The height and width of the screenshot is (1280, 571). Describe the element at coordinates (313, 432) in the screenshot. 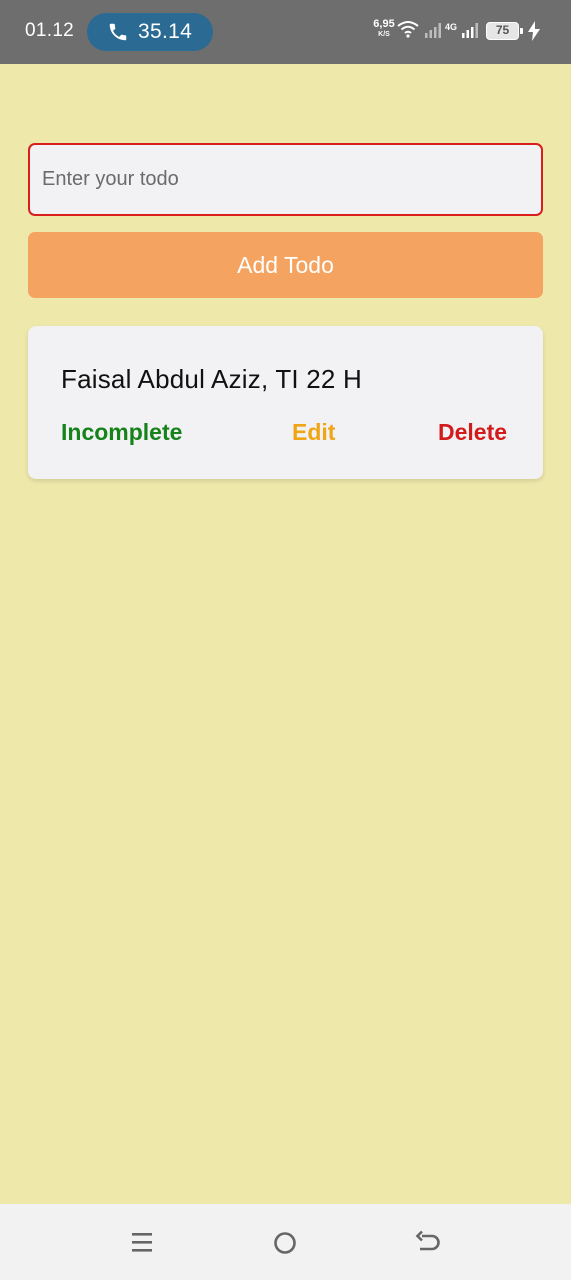

I see `edit-button: Edit` at that location.